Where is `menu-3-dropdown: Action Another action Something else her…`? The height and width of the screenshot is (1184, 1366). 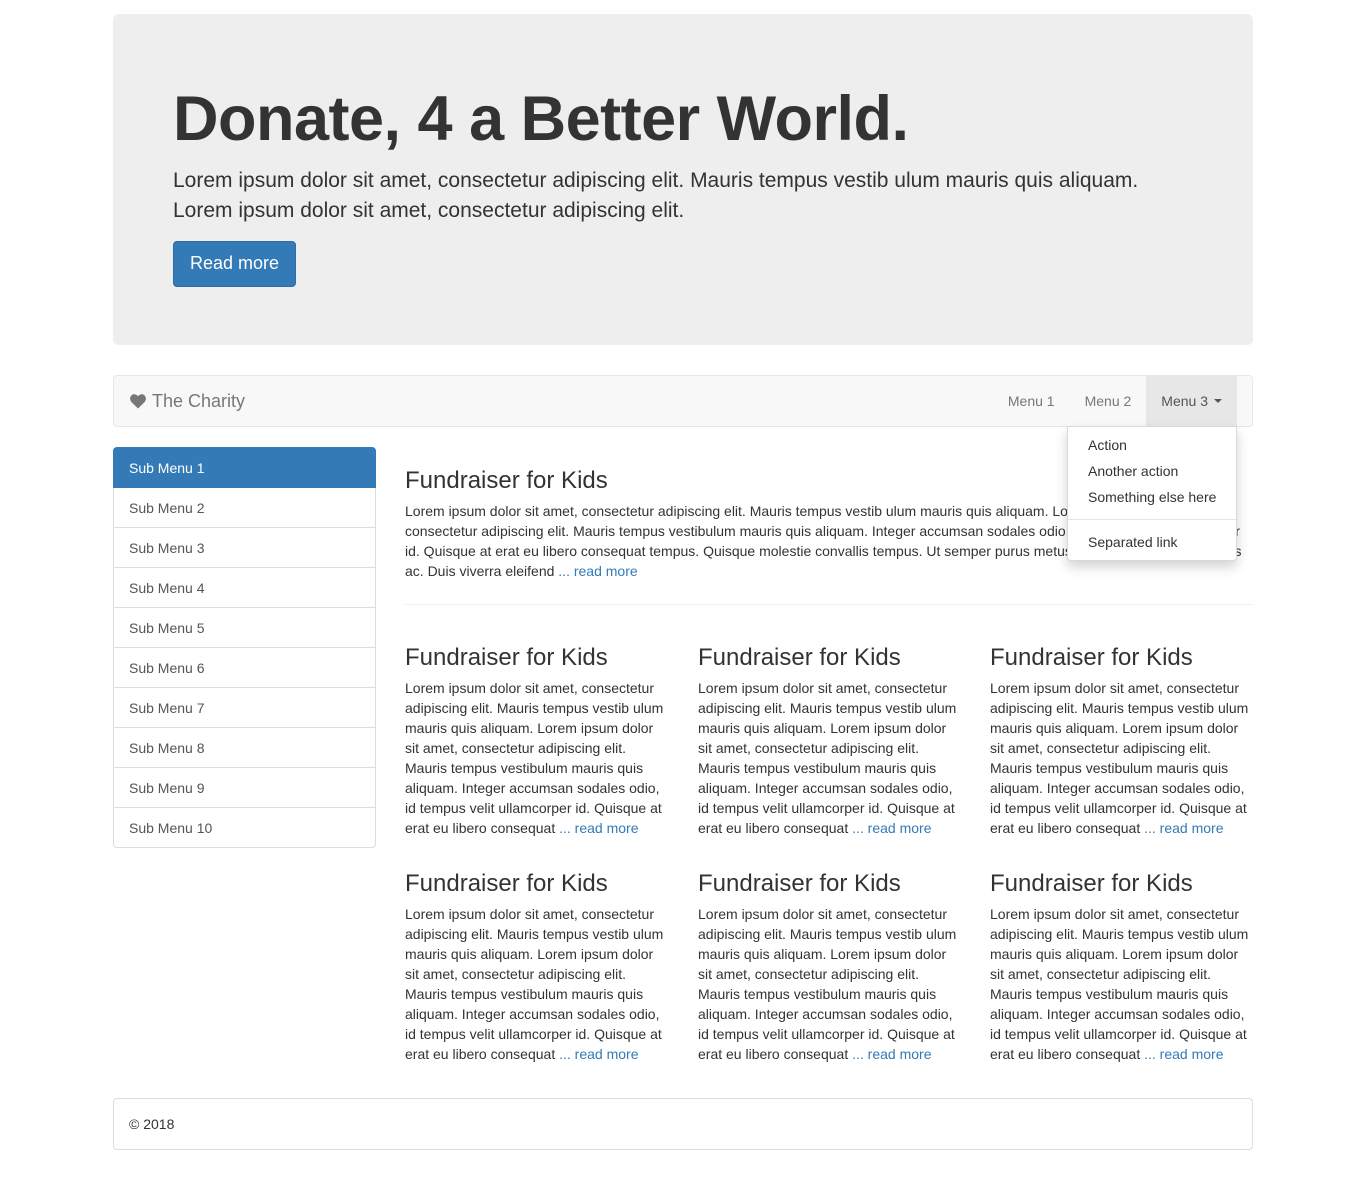
menu-3-dropdown: Action Another action Something else her… is located at coordinates (1152, 493).